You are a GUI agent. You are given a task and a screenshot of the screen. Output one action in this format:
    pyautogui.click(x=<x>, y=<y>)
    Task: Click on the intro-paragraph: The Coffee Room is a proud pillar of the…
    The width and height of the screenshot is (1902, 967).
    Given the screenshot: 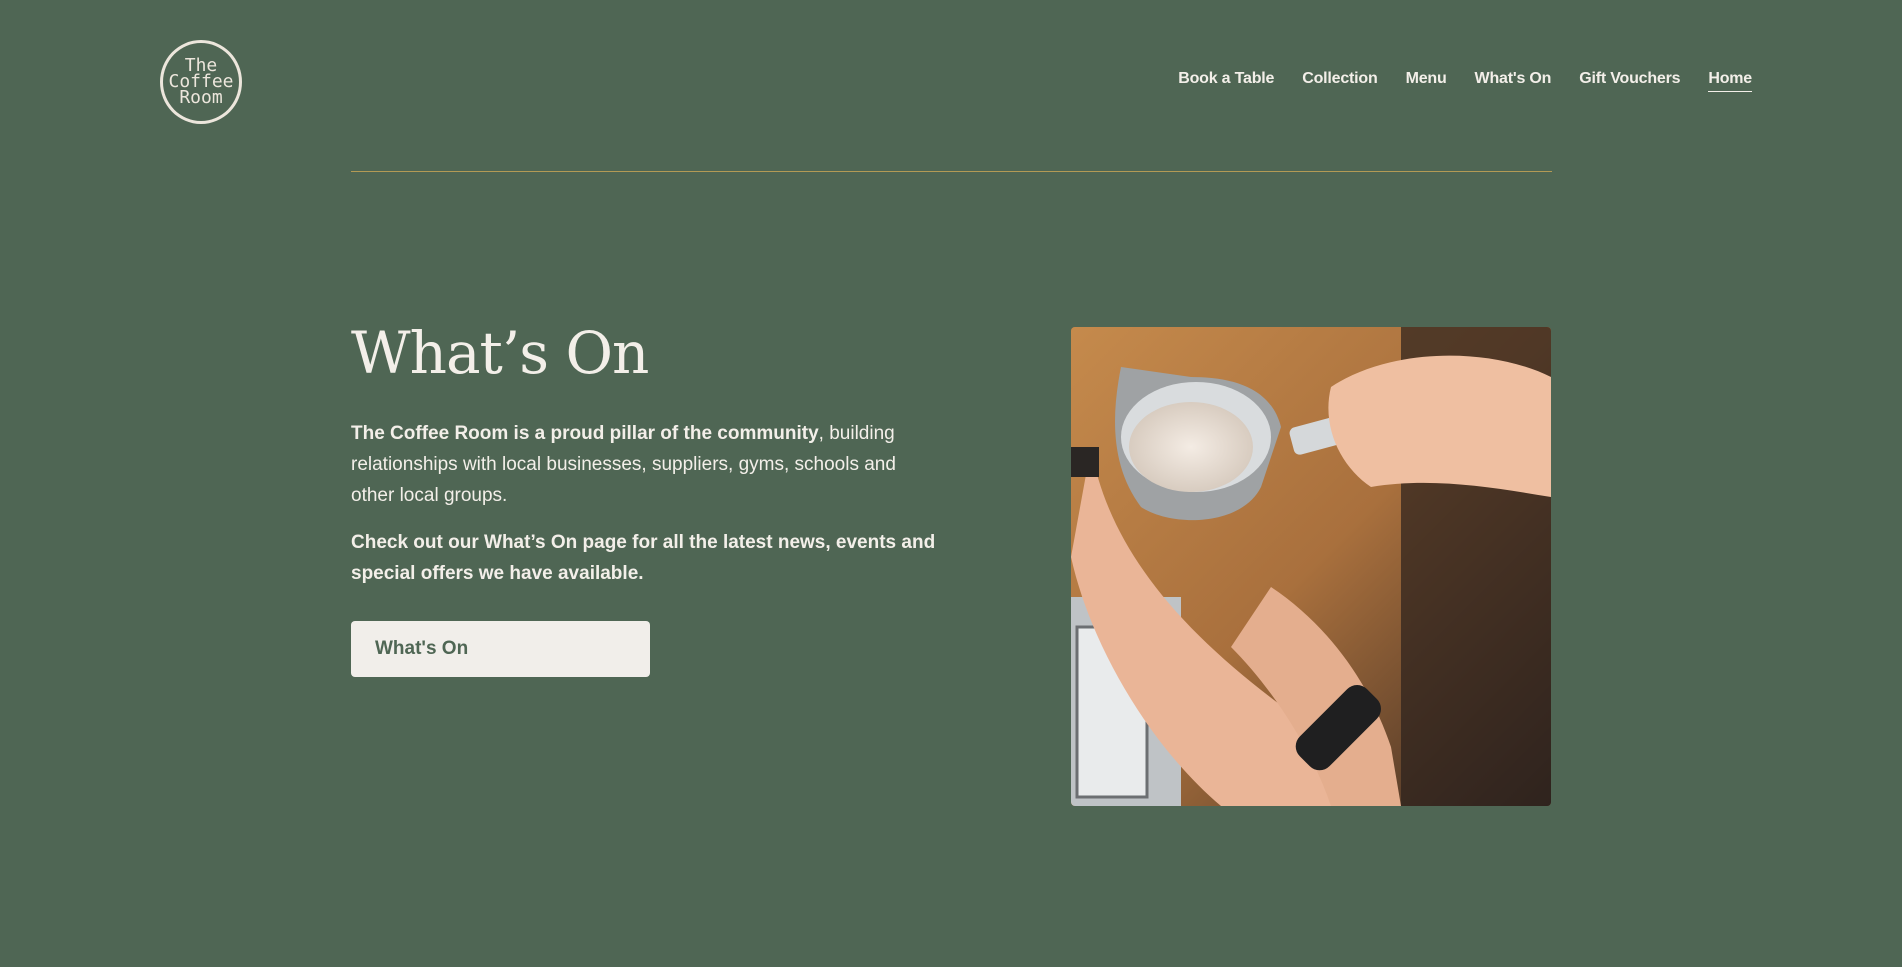 What is the action you would take?
    pyautogui.click(x=646, y=464)
    